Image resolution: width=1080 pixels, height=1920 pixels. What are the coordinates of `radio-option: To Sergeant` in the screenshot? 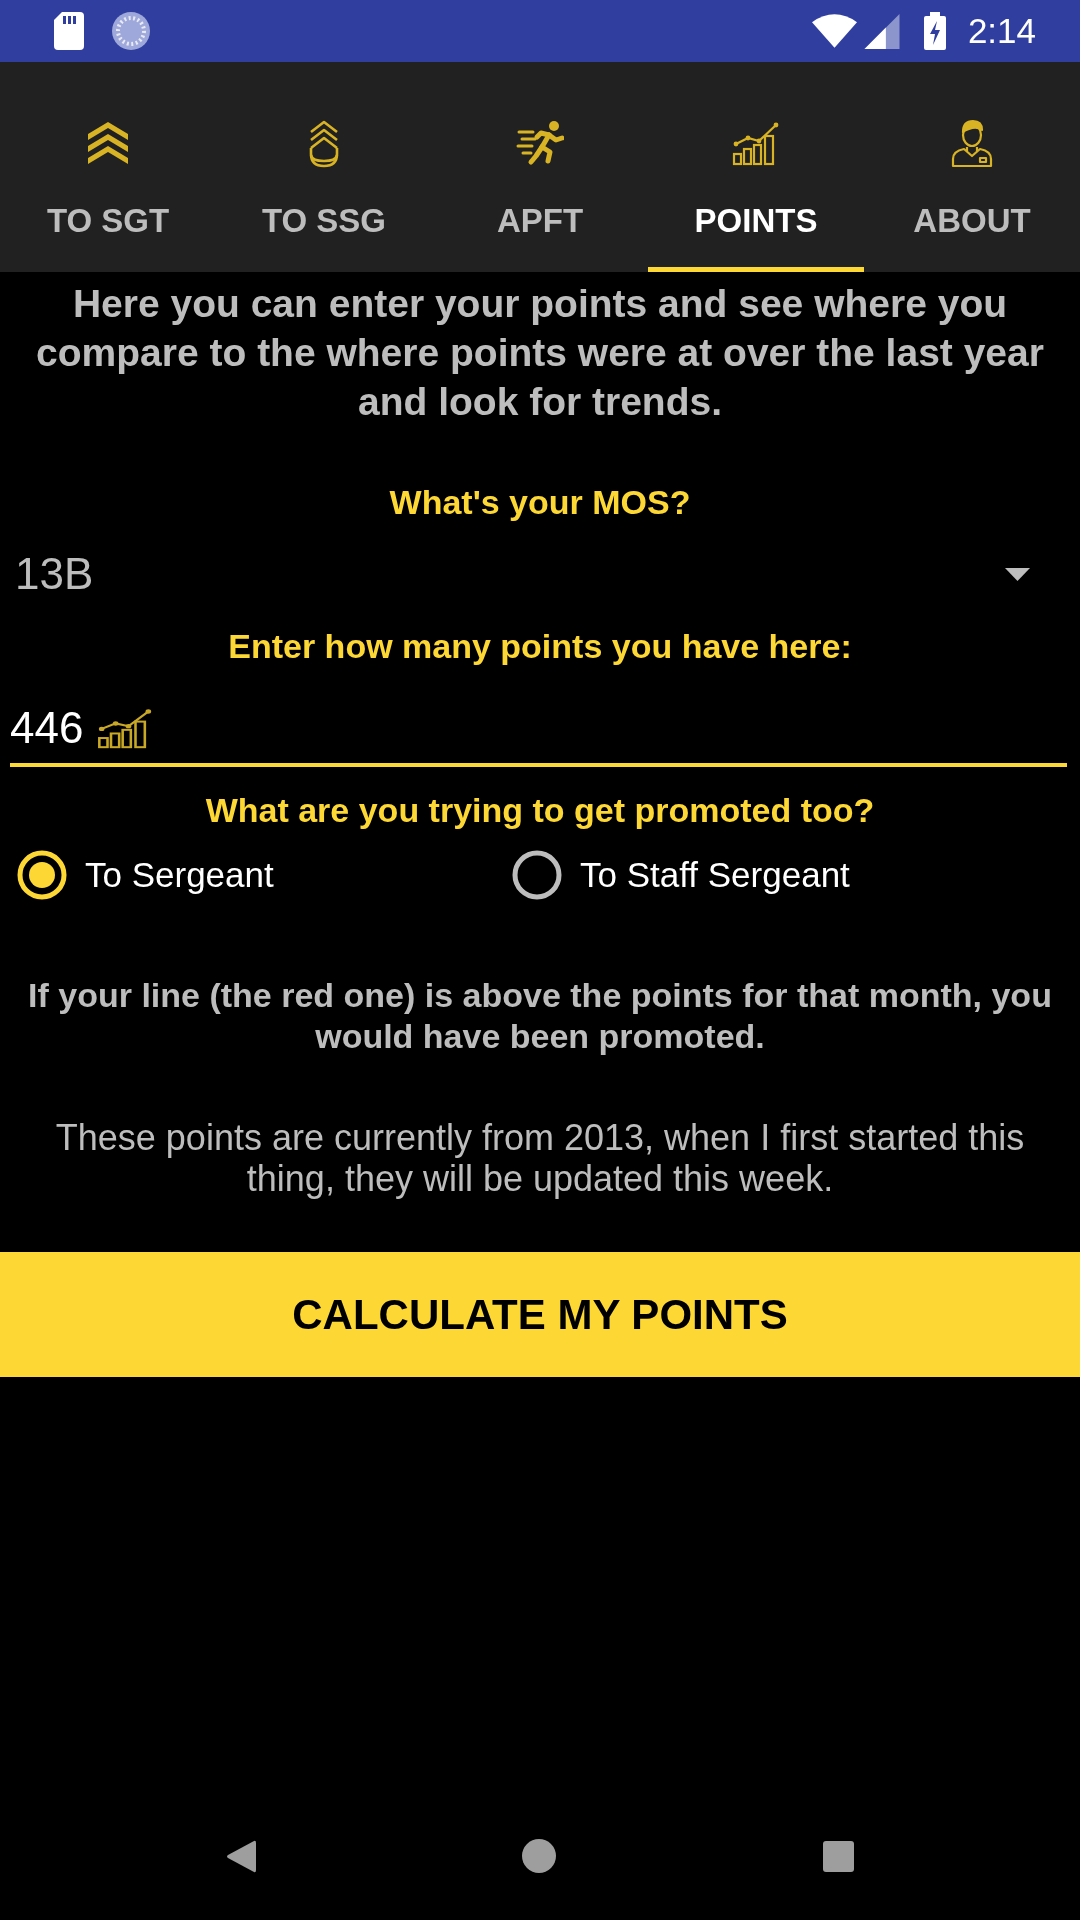 It's located at (145, 875).